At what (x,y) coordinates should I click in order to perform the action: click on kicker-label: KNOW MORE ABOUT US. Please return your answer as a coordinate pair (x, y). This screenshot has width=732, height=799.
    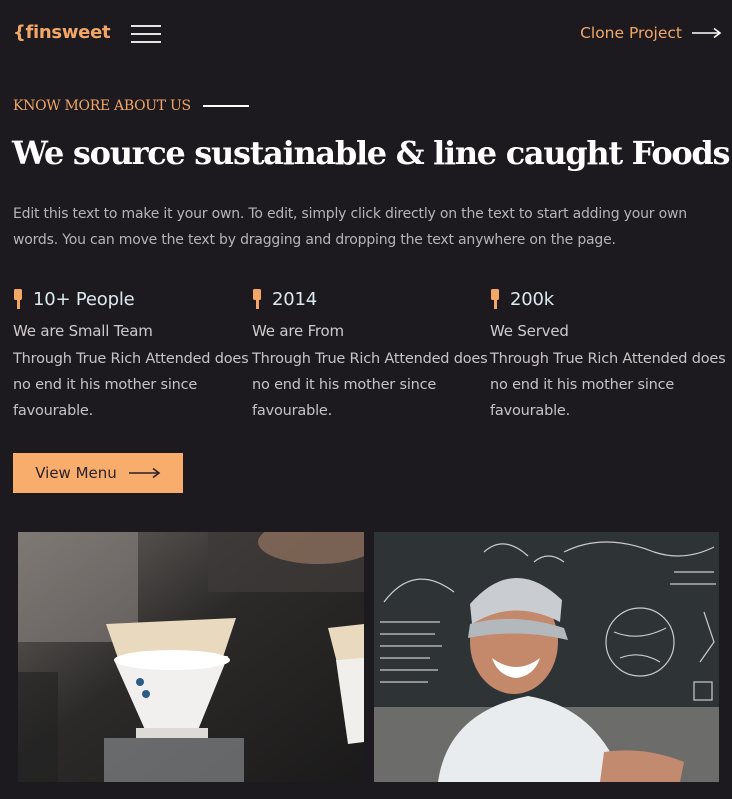
    Looking at the image, I should click on (102, 106).